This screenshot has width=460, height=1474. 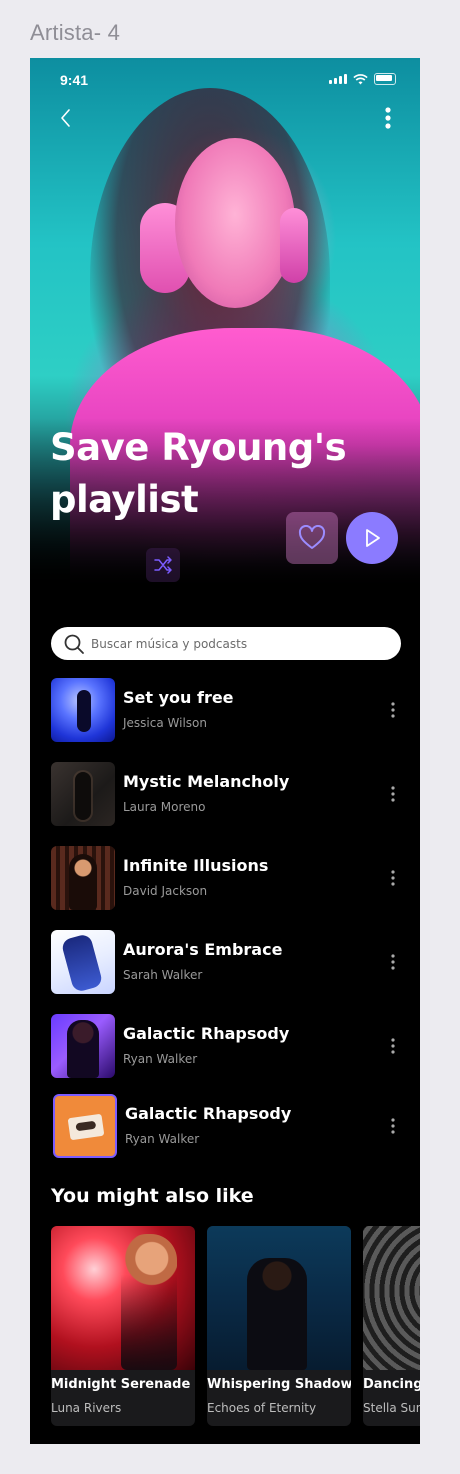 I want to click on battery-icon, so click(x=385, y=79).